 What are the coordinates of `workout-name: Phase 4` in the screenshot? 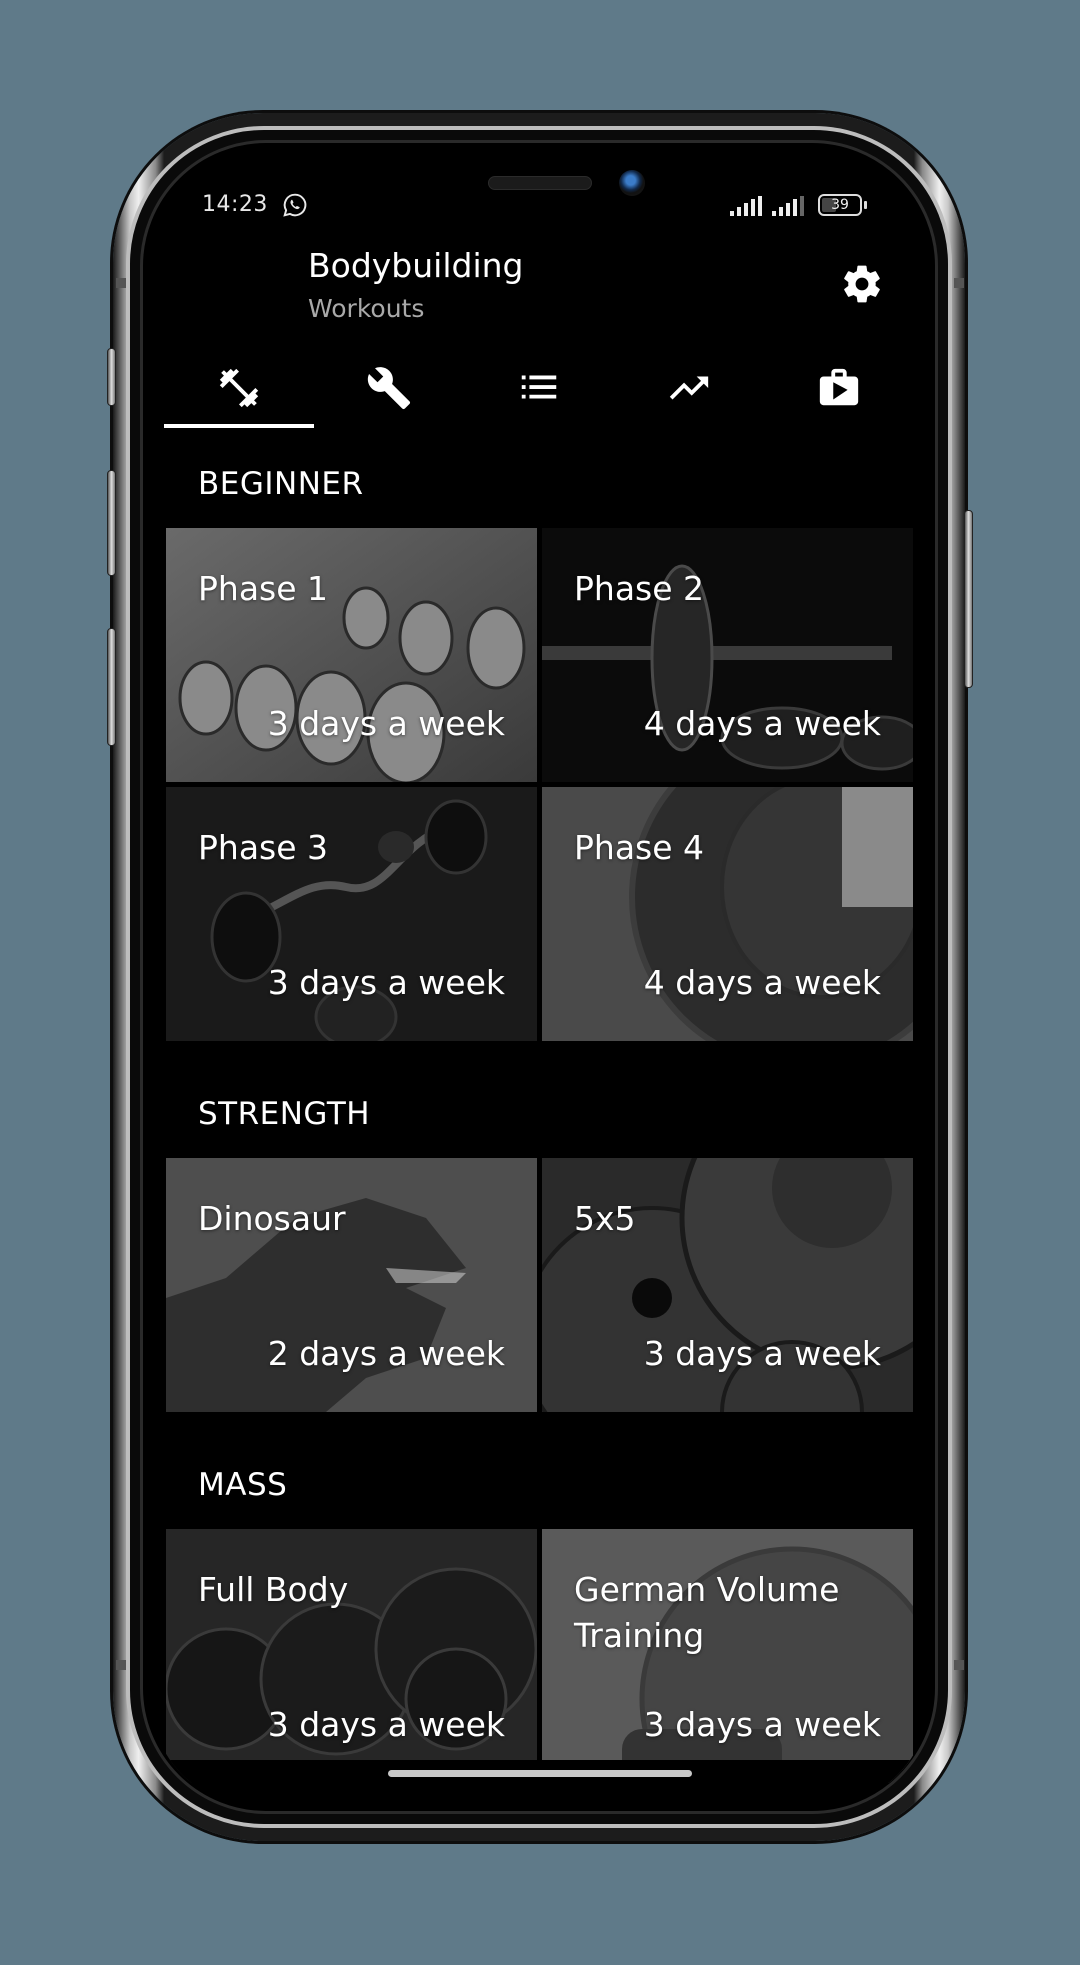 It's located at (639, 847).